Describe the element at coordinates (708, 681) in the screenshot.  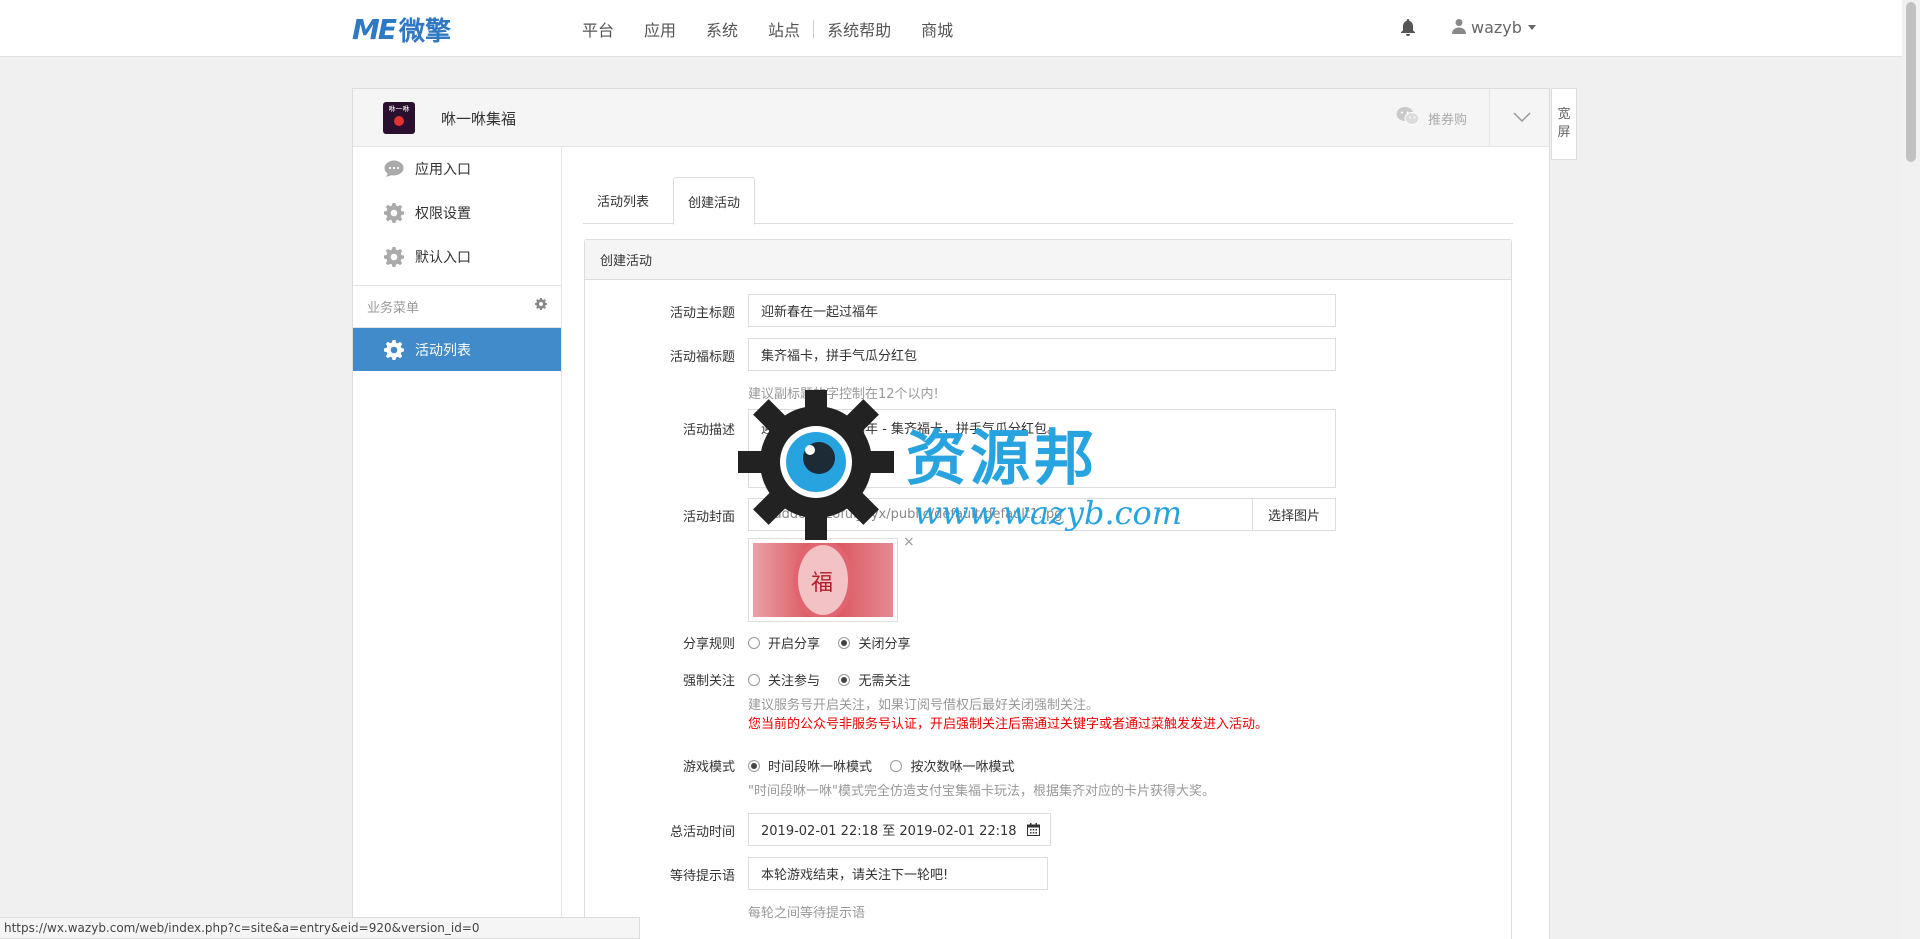
I see `follow-label: 强制关注` at that location.